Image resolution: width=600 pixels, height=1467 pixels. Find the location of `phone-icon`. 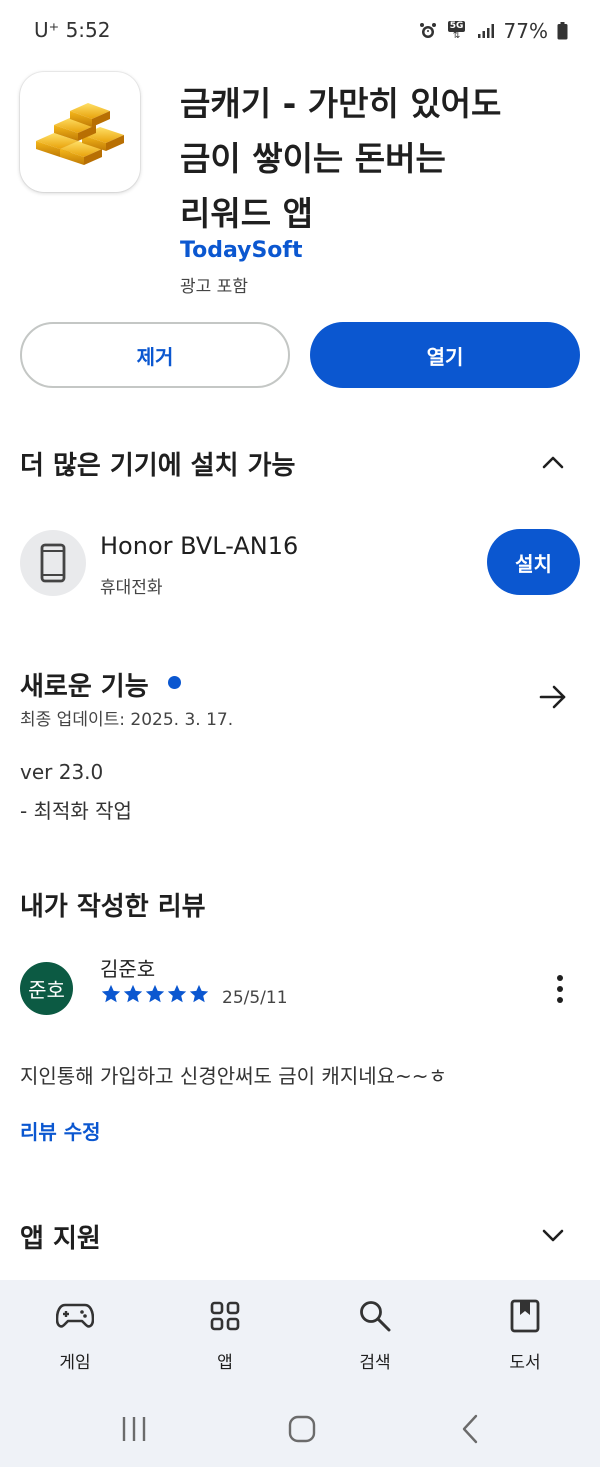

phone-icon is located at coordinates (53, 563).